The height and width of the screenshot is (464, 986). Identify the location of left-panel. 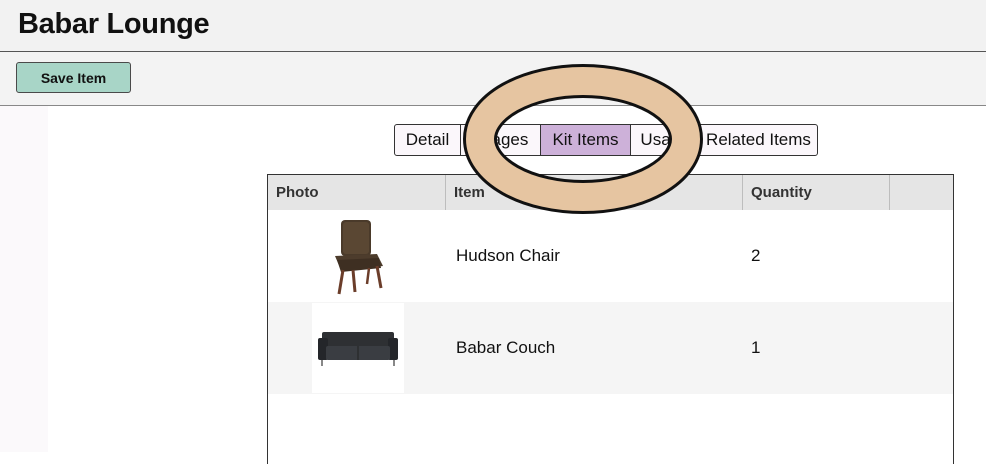
(24, 279).